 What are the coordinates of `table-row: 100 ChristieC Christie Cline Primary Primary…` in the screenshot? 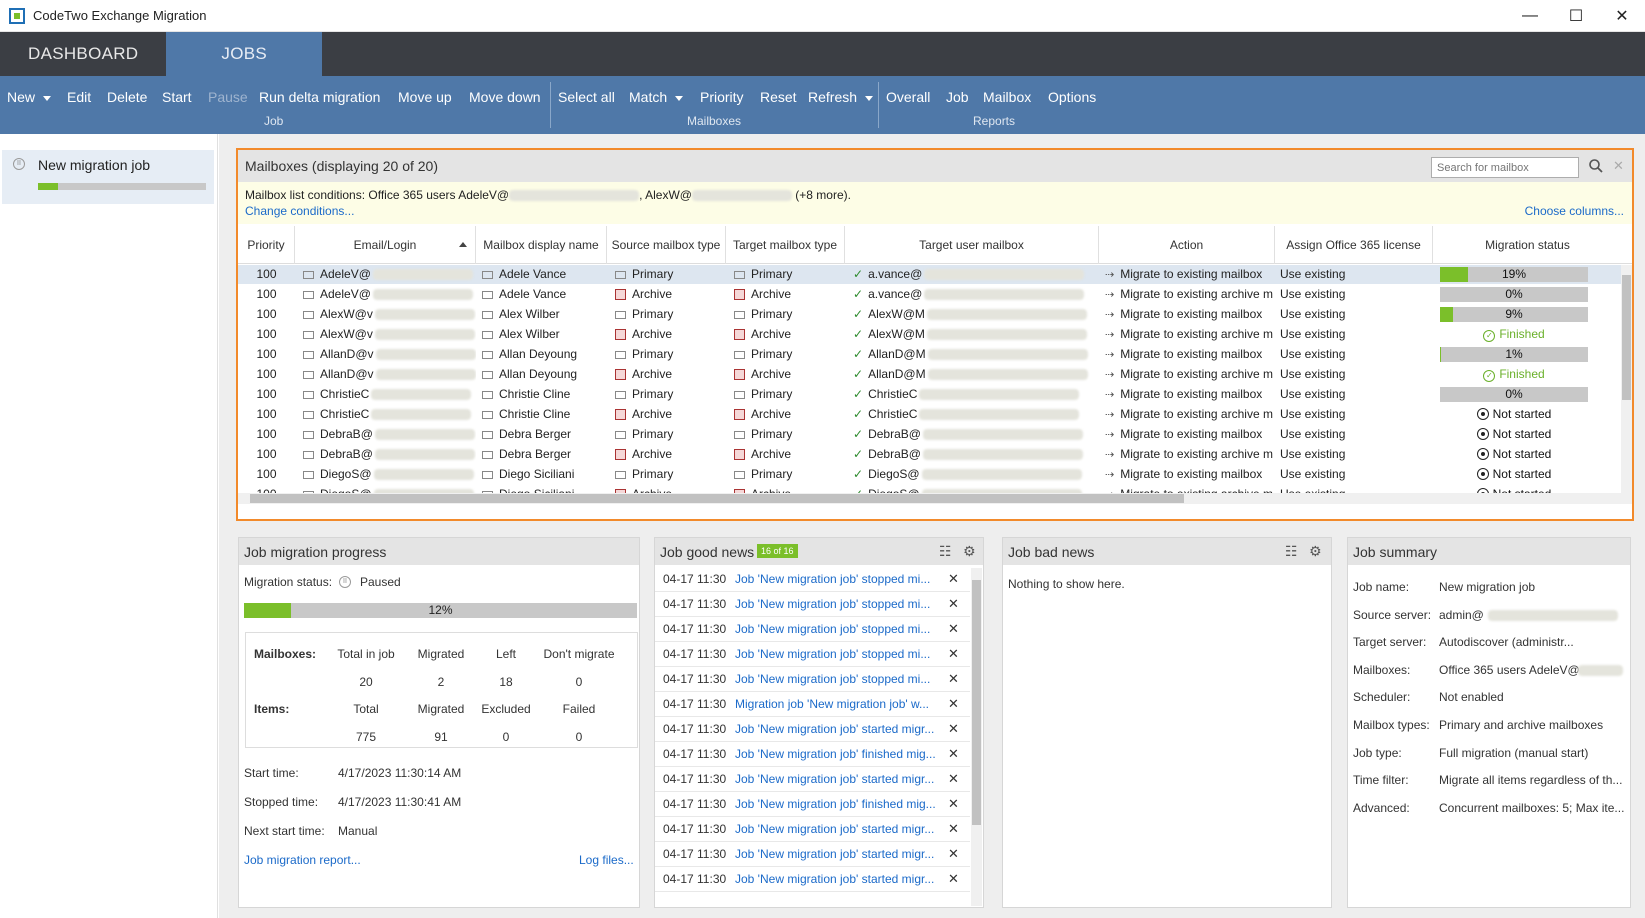 It's located at (930, 394).